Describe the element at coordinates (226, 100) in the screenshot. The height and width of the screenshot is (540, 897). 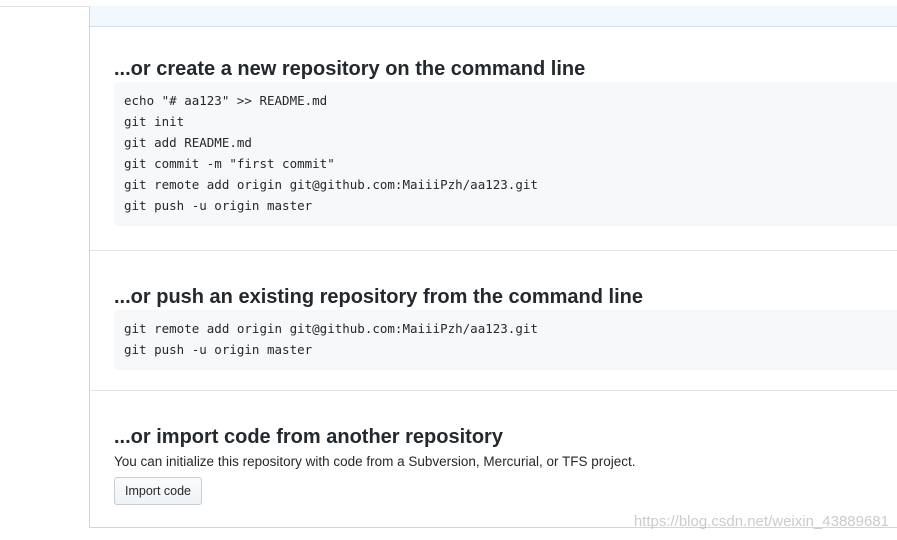
I see `code-line: echo "# aa123" >> README.md` at that location.